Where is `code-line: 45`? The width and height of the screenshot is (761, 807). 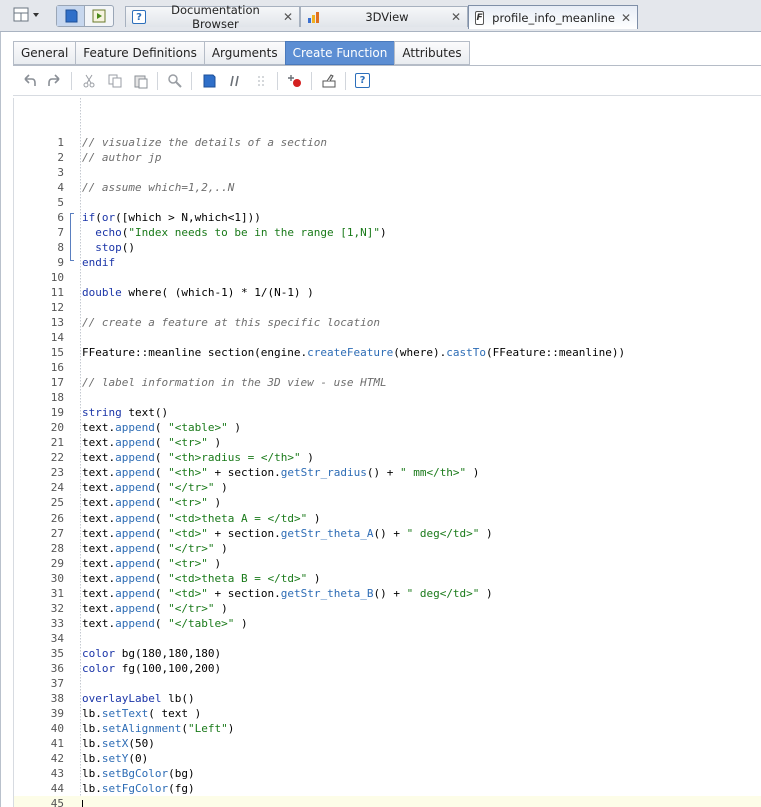
code-line: 45 is located at coordinates (387, 801).